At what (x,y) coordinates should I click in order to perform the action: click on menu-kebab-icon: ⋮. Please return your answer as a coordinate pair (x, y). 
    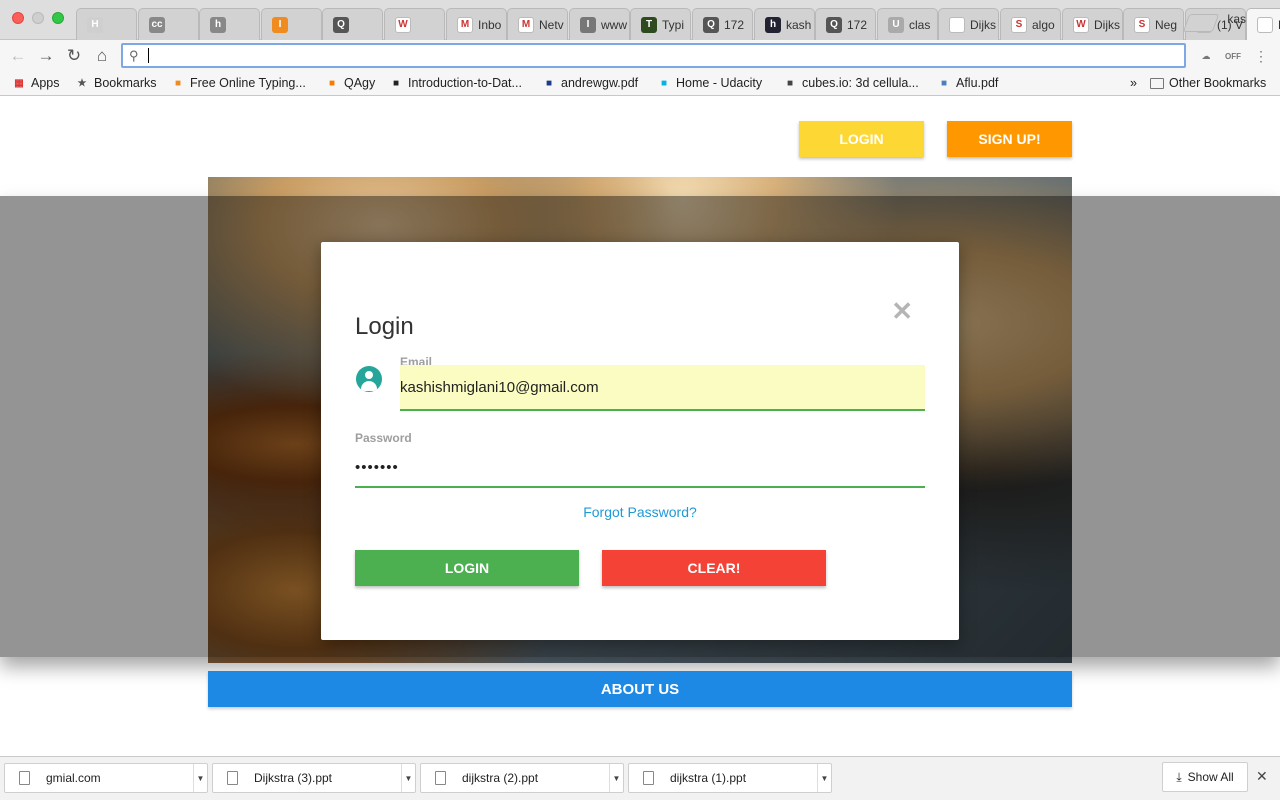
    Looking at the image, I should click on (1261, 56).